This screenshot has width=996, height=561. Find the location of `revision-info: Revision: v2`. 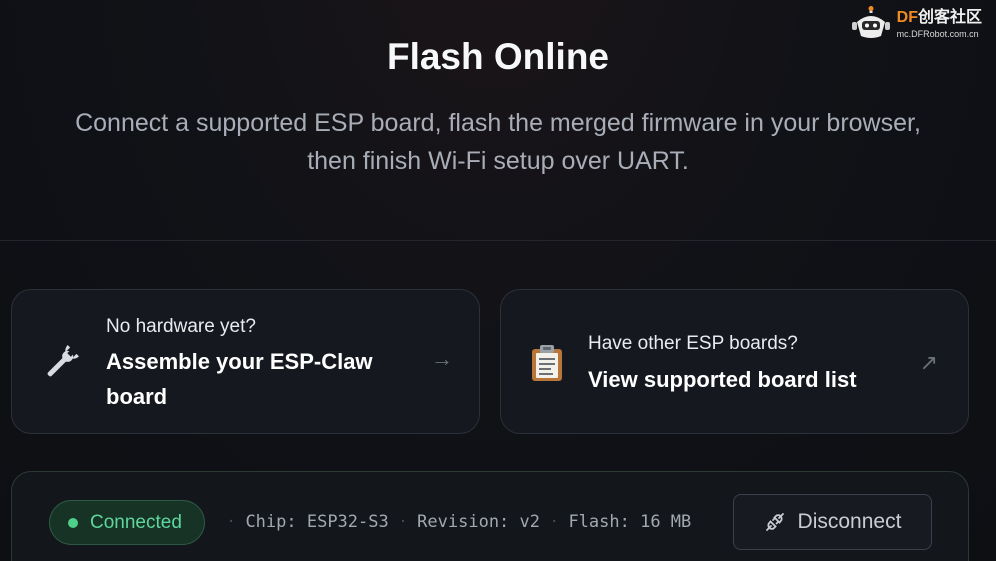

revision-info: Revision: v2 is located at coordinates (478, 522).